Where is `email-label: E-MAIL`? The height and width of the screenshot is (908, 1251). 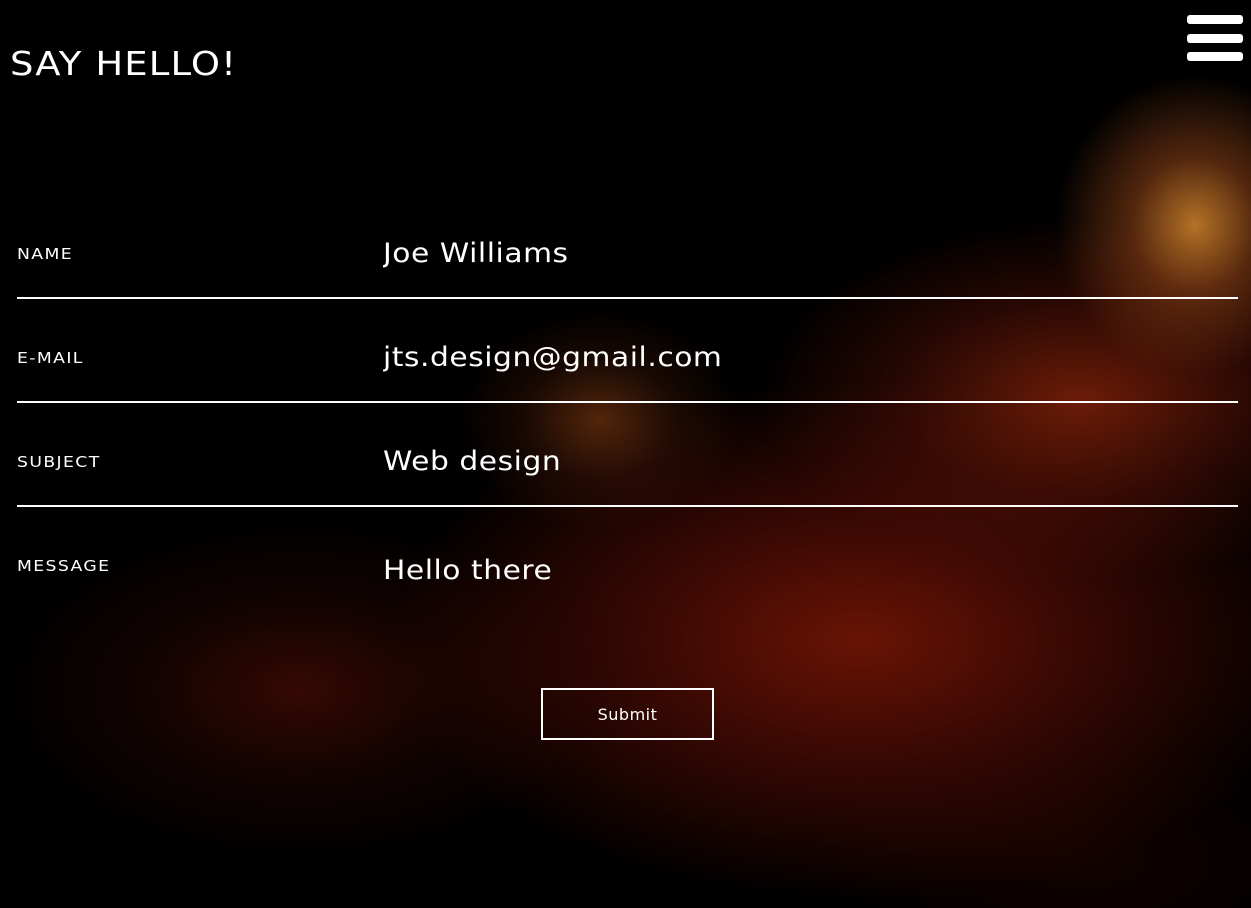
email-label: E-MAIL is located at coordinates (50, 358).